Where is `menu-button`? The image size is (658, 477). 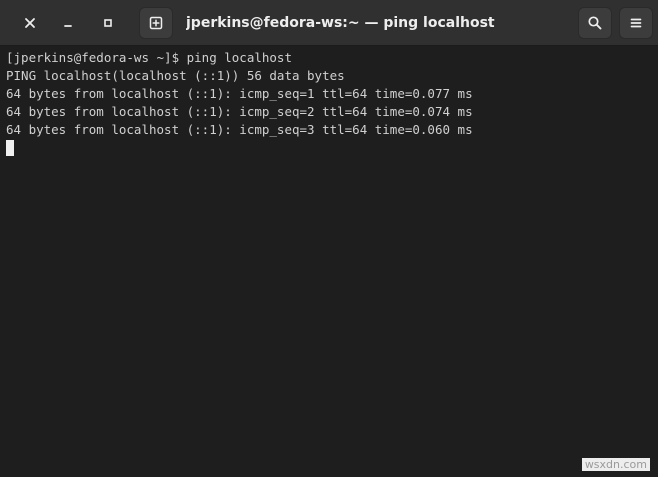 menu-button is located at coordinates (636, 23).